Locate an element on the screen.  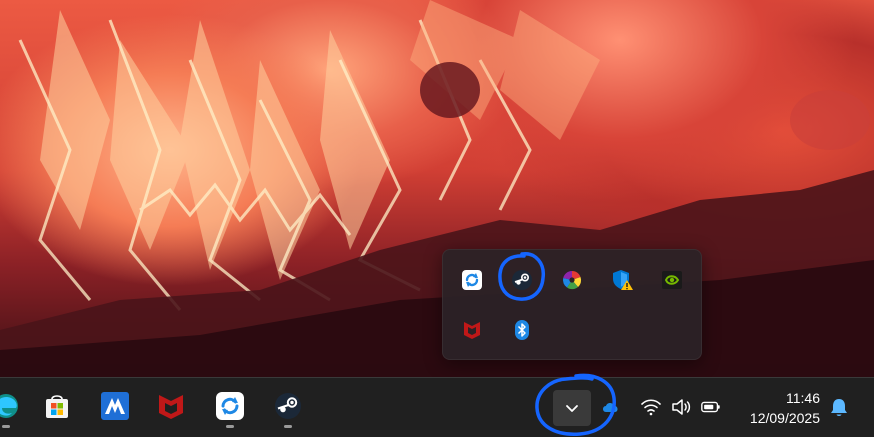
show-hidden-icons-button is located at coordinates (572, 408).